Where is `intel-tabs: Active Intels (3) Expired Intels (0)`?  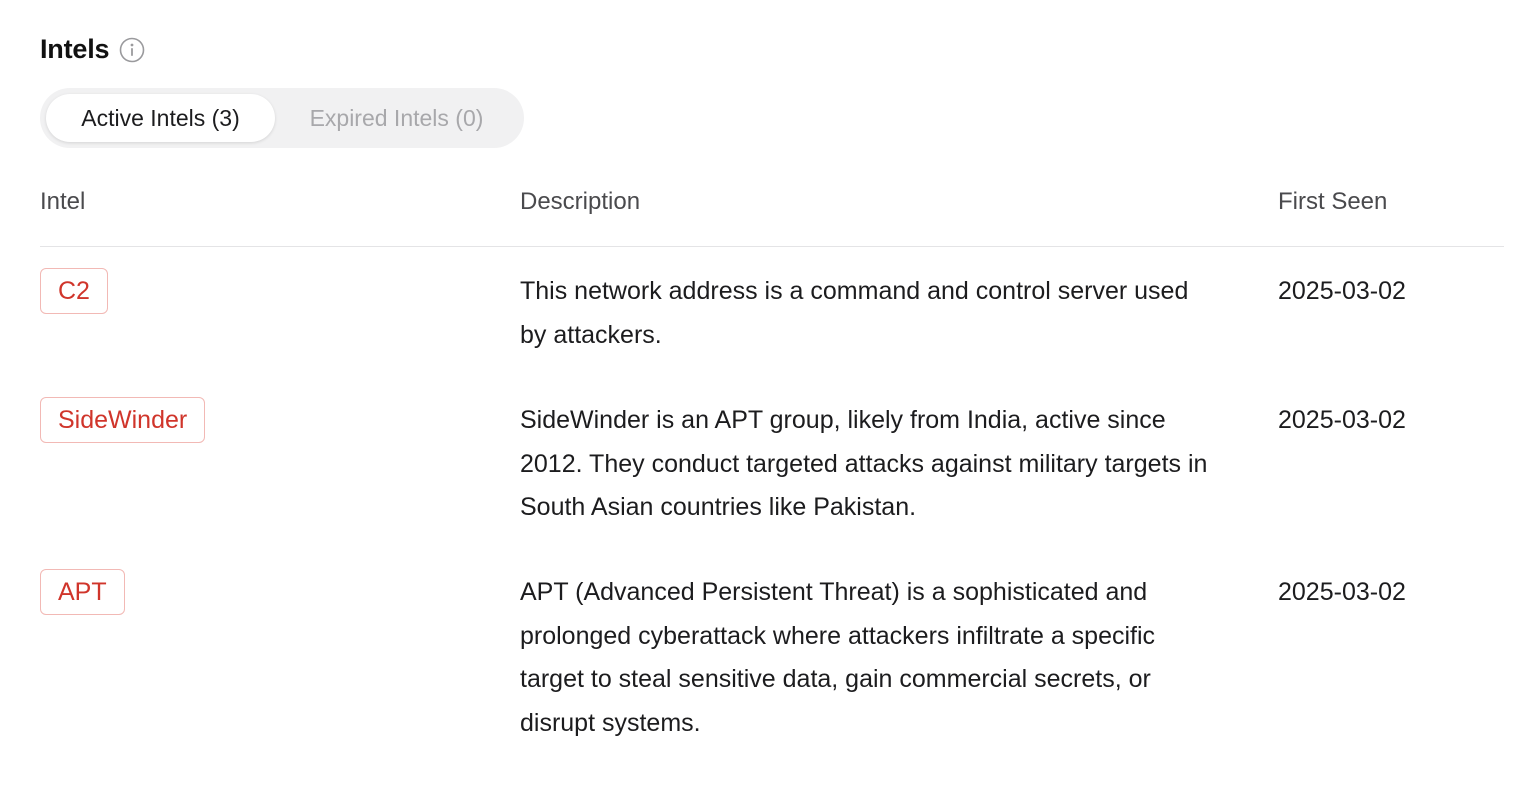
intel-tabs: Active Intels (3) Expired Intels (0) is located at coordinates (282, 118).